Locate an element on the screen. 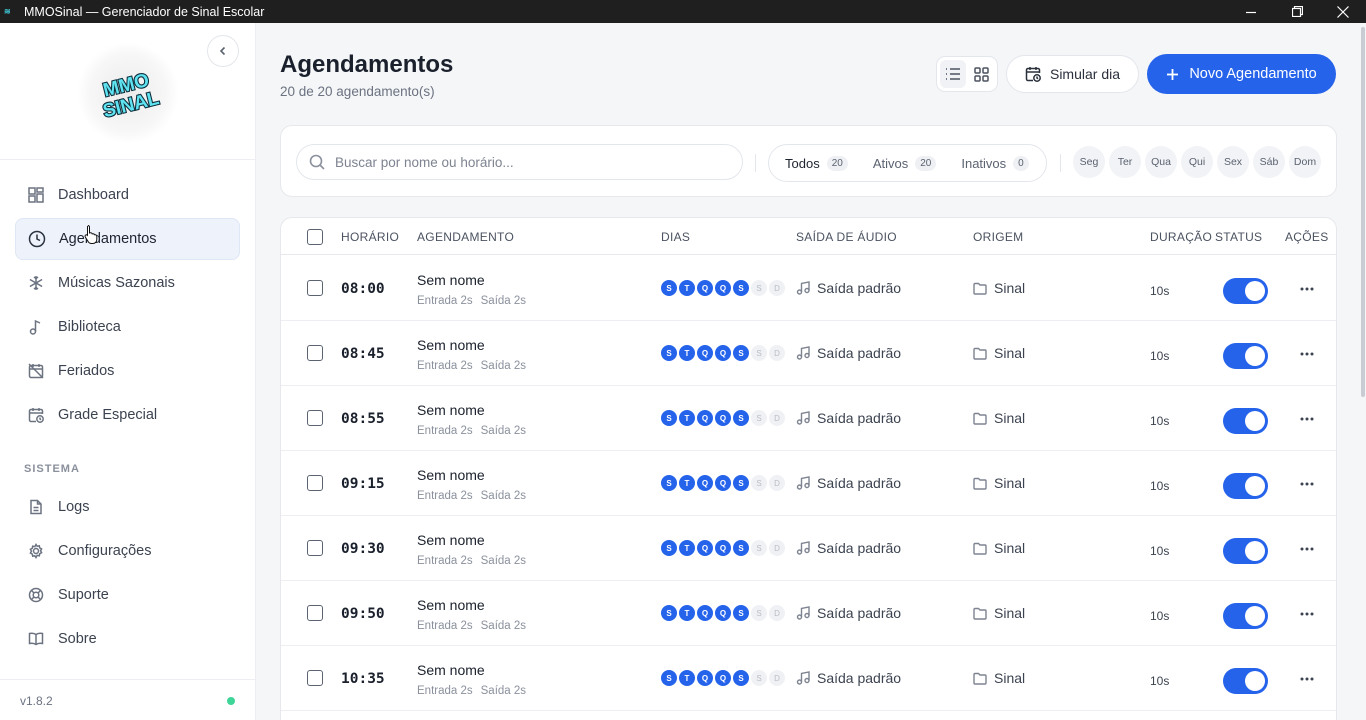 The width and height of the screenshot is (1366, 720). restore-button is located at coordinates (1297, 11).